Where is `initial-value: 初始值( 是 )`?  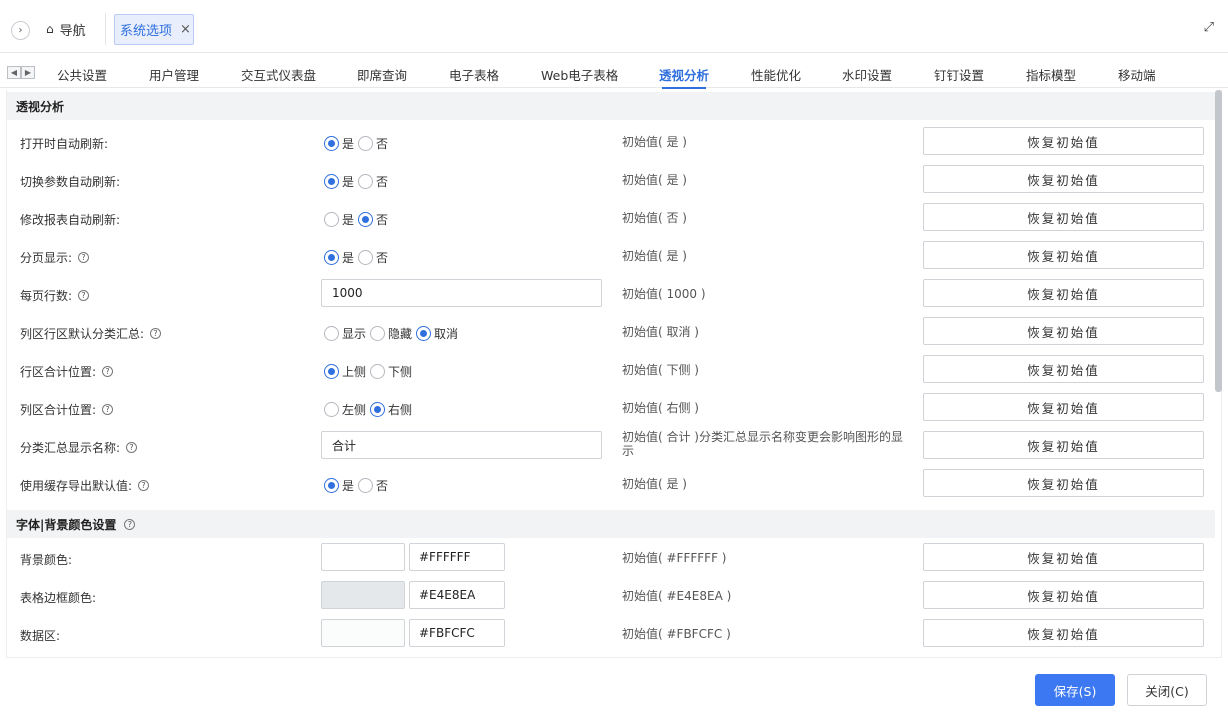
initial-value: 初始值( 是 ) is located at coordinates (654, 484).